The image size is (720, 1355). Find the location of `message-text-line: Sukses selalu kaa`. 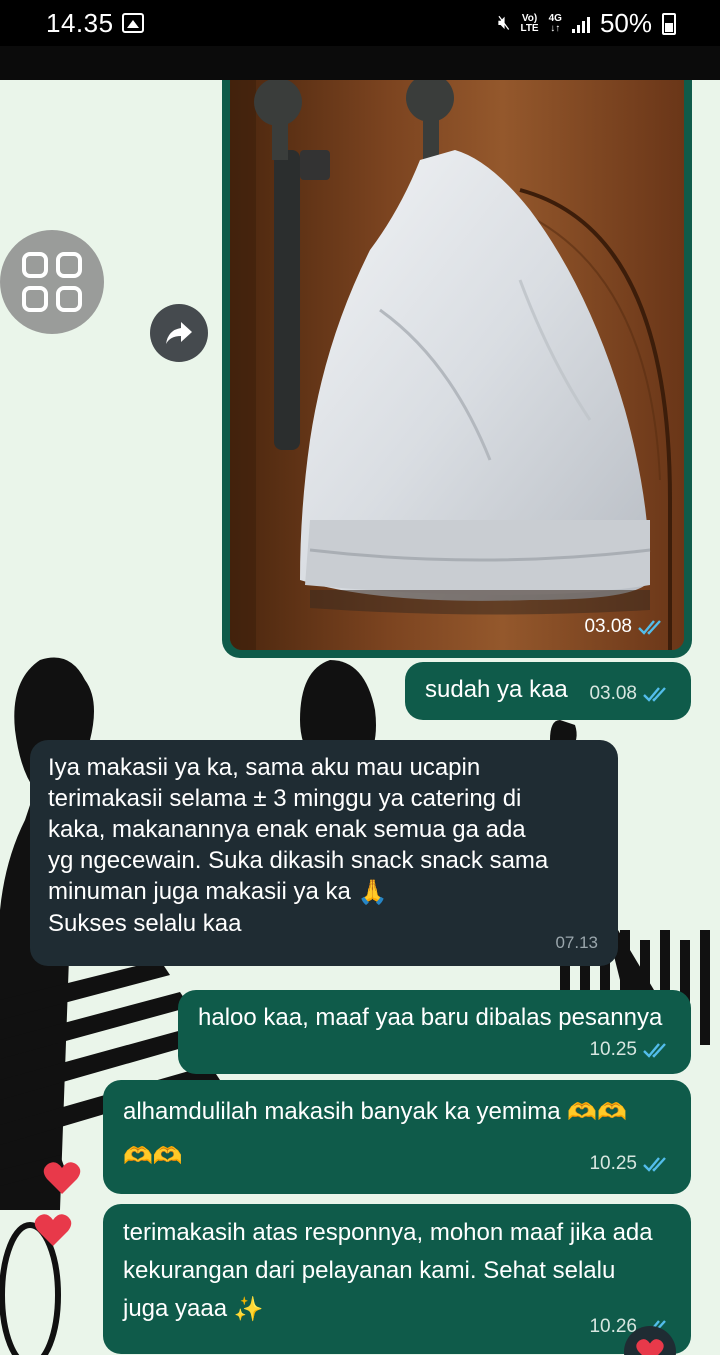

message-text-line: Sukses selalu kaa is located at coordinates (145, 924).